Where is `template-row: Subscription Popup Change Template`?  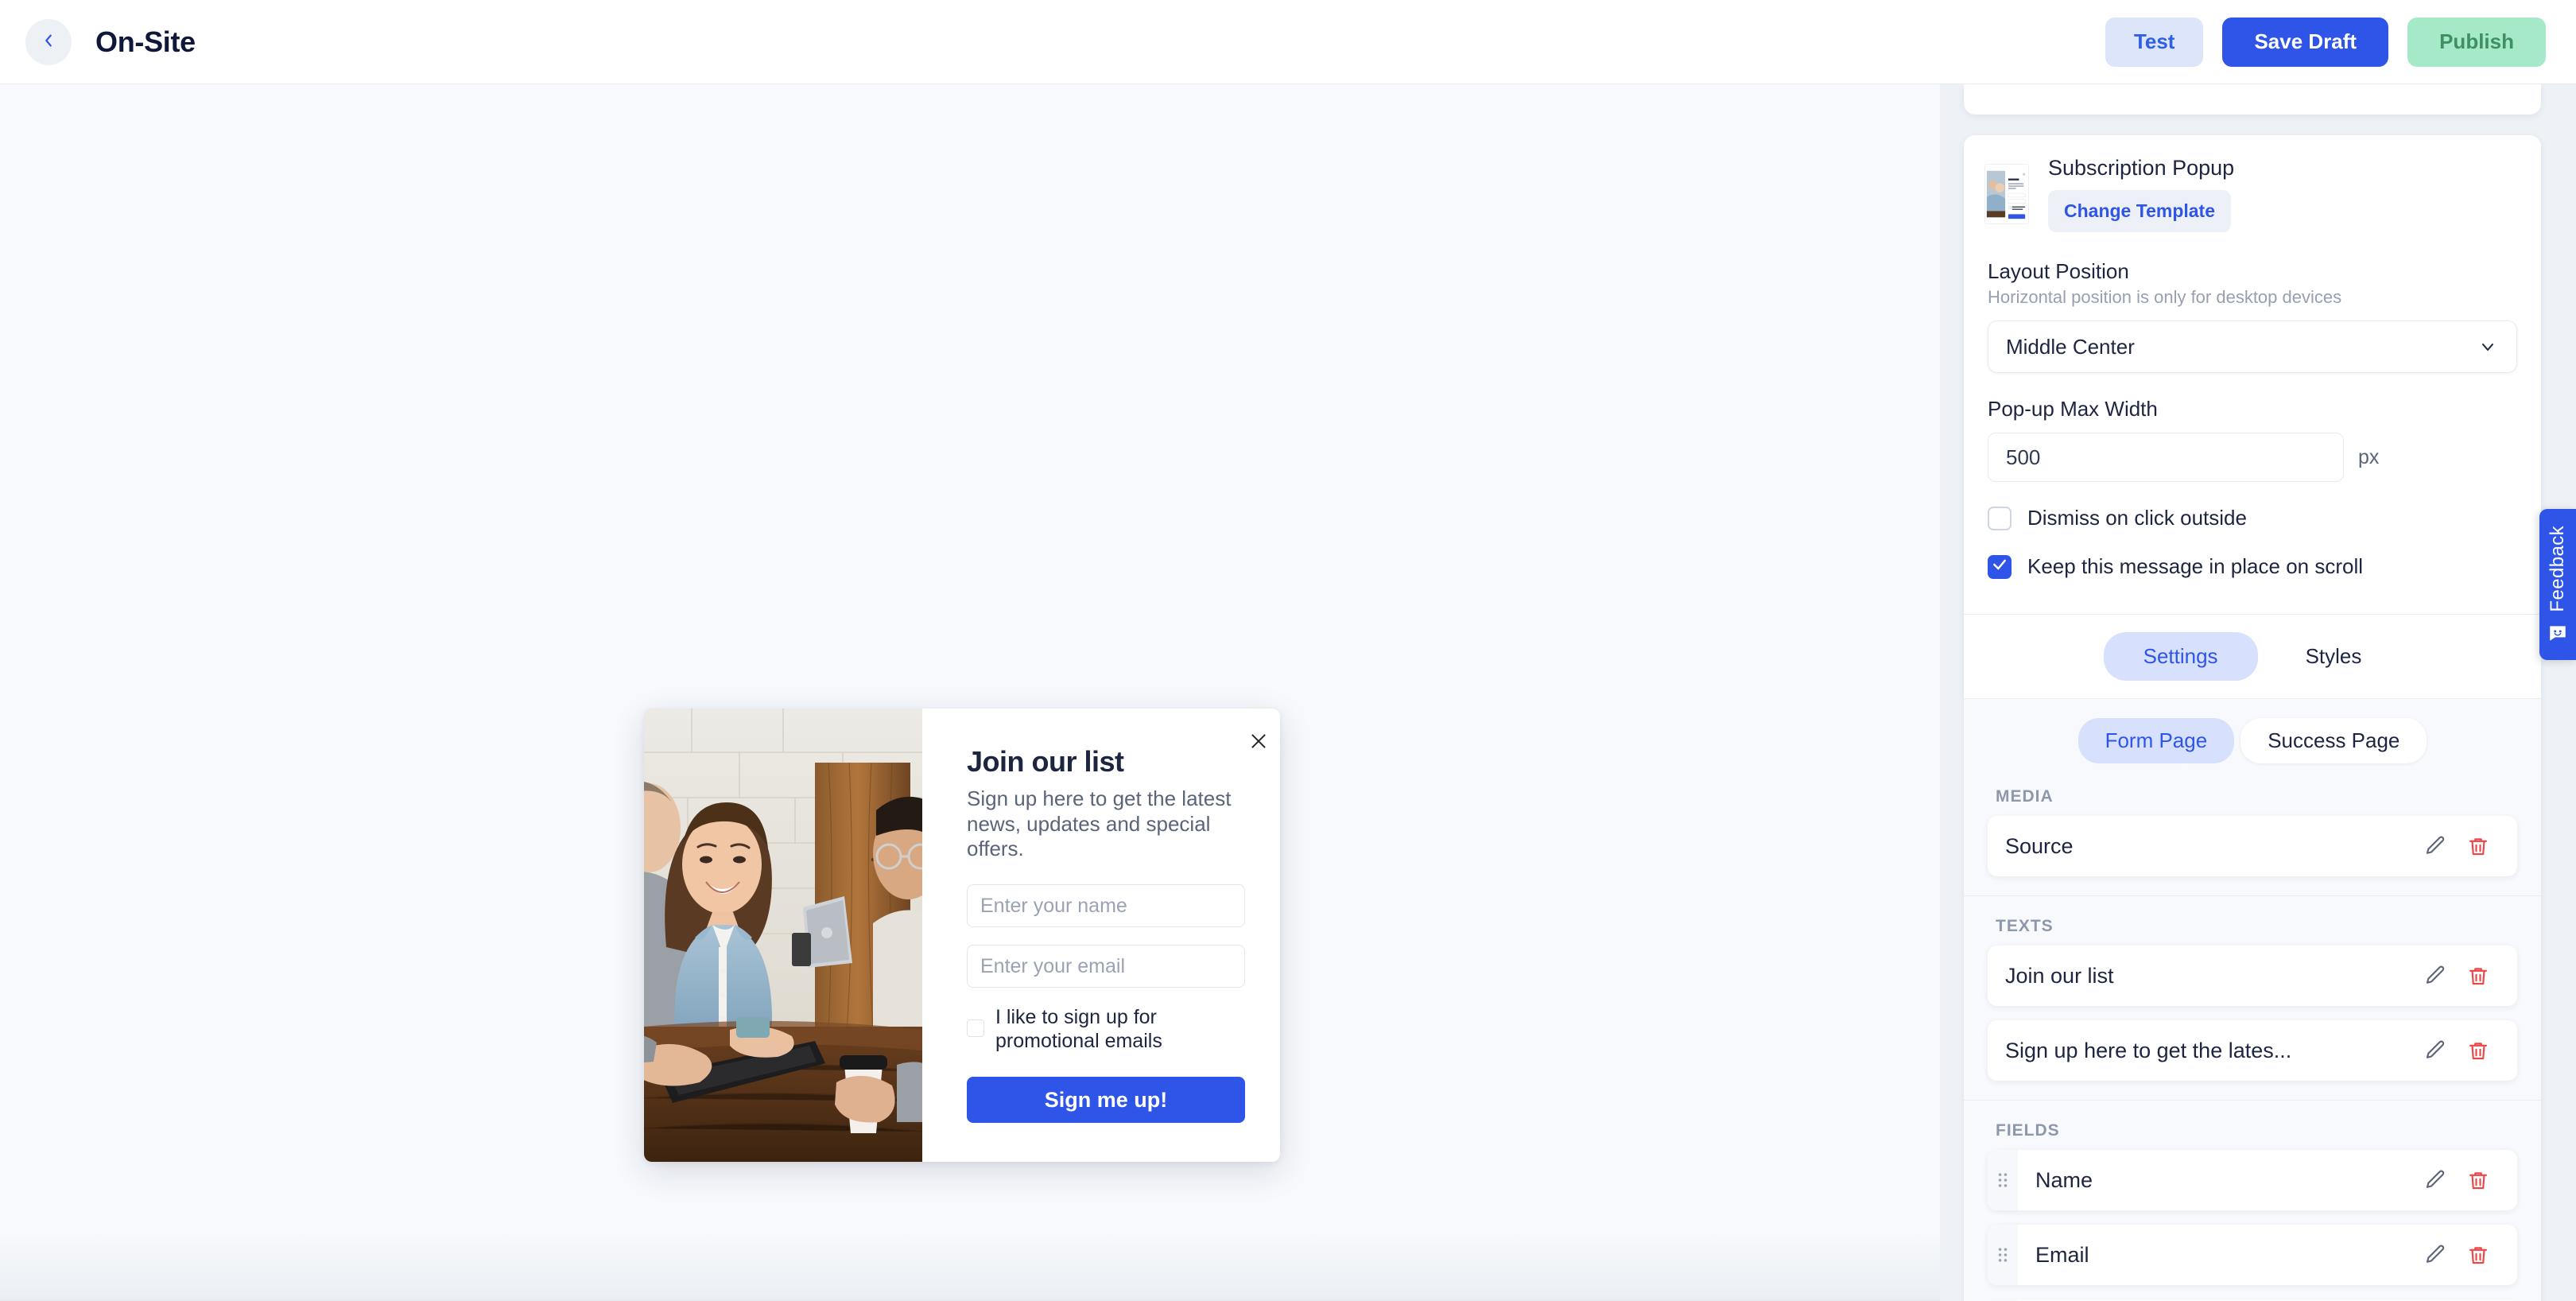
template-row: Subscription Popup Change Template is located at coordinates (2253, 194).